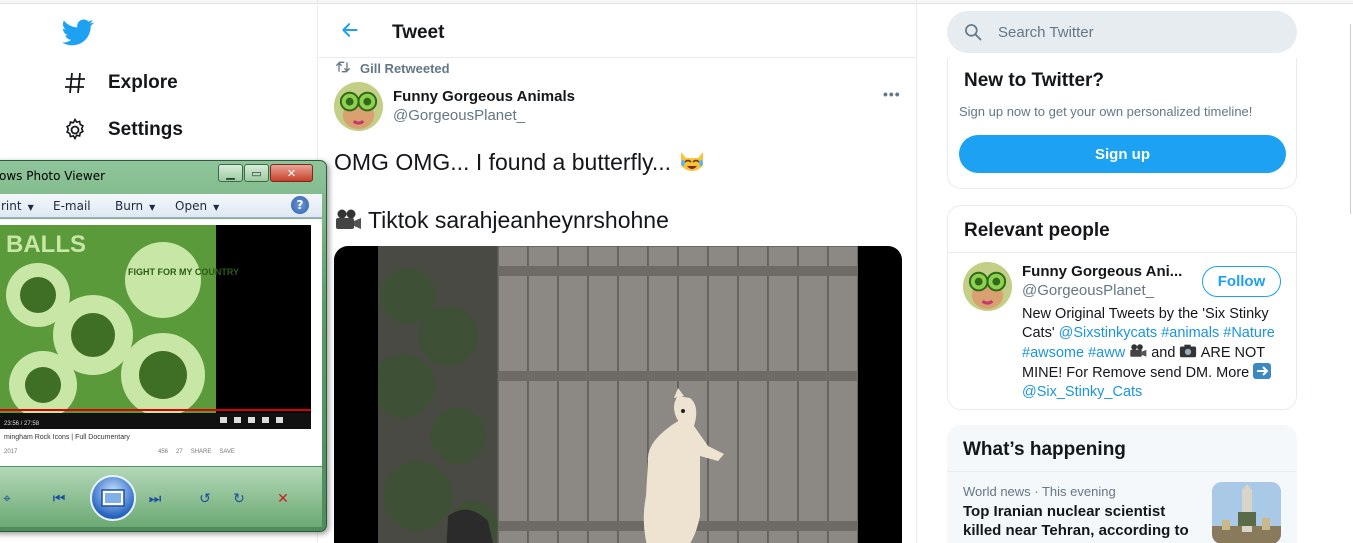 The height and width of the screenshot is (543, 1353). I want to click on menu-print-label: rint, so click(11, 206).